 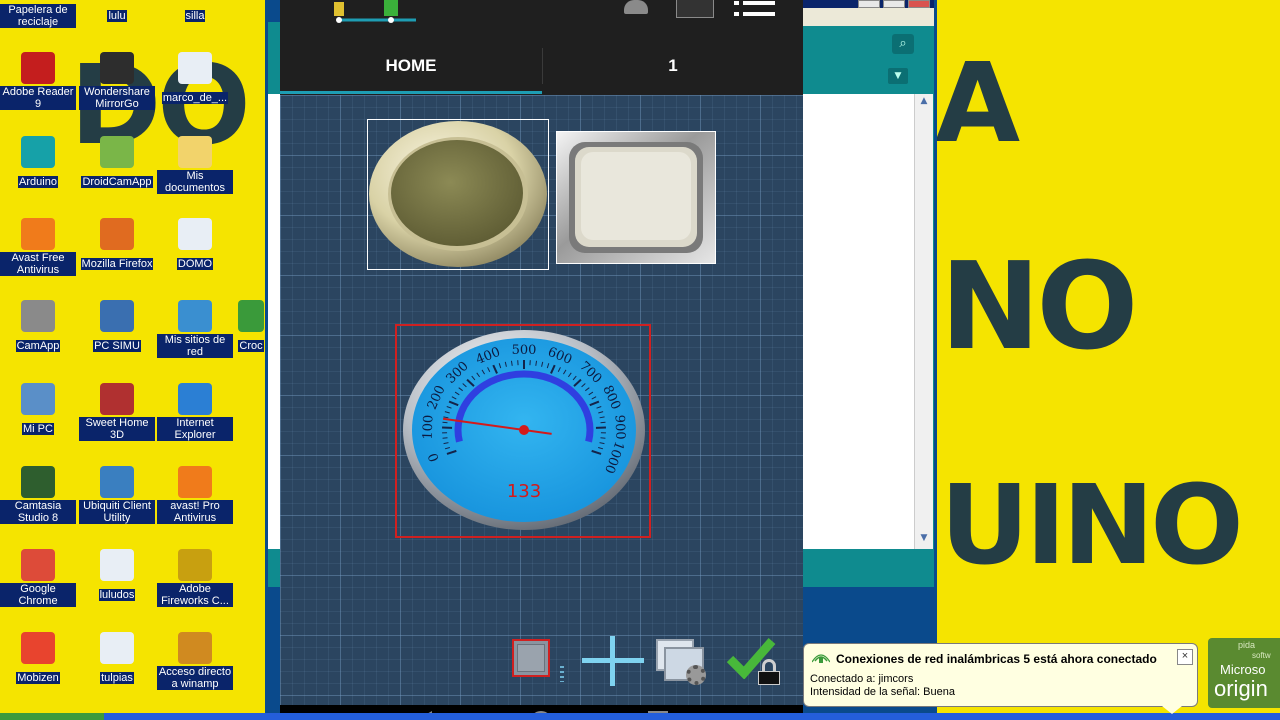 I want to click on desktop-icon-label: DroidCamApp, so click(x=117, y=182).